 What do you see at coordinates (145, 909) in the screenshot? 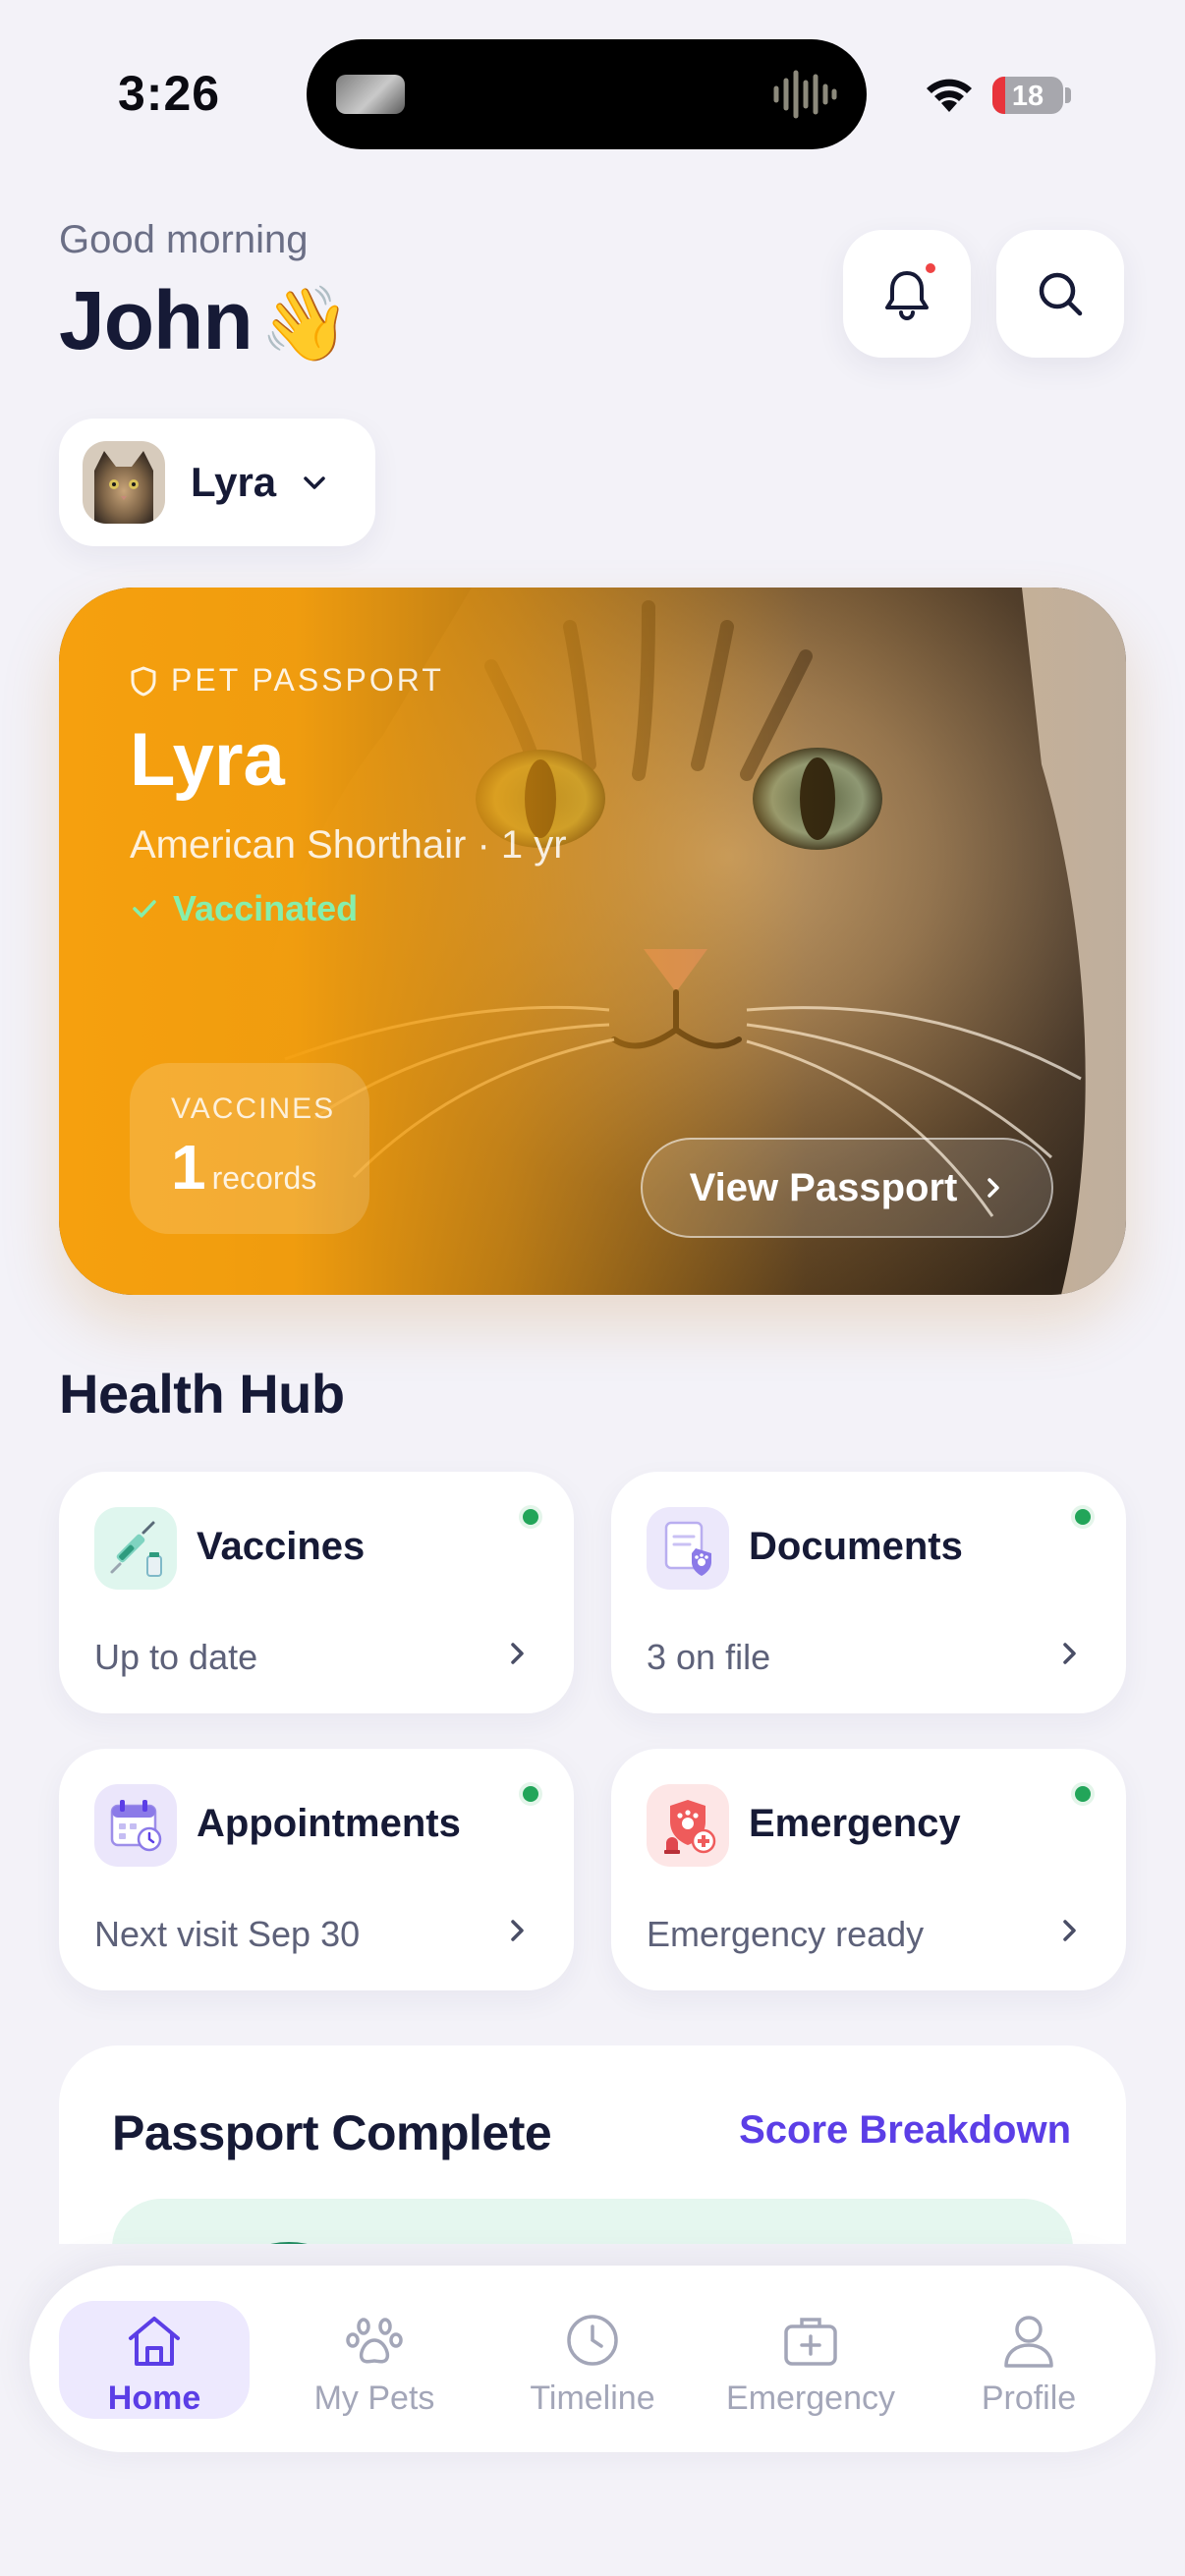
I see `check-icon` at bounding box center [145, 909].